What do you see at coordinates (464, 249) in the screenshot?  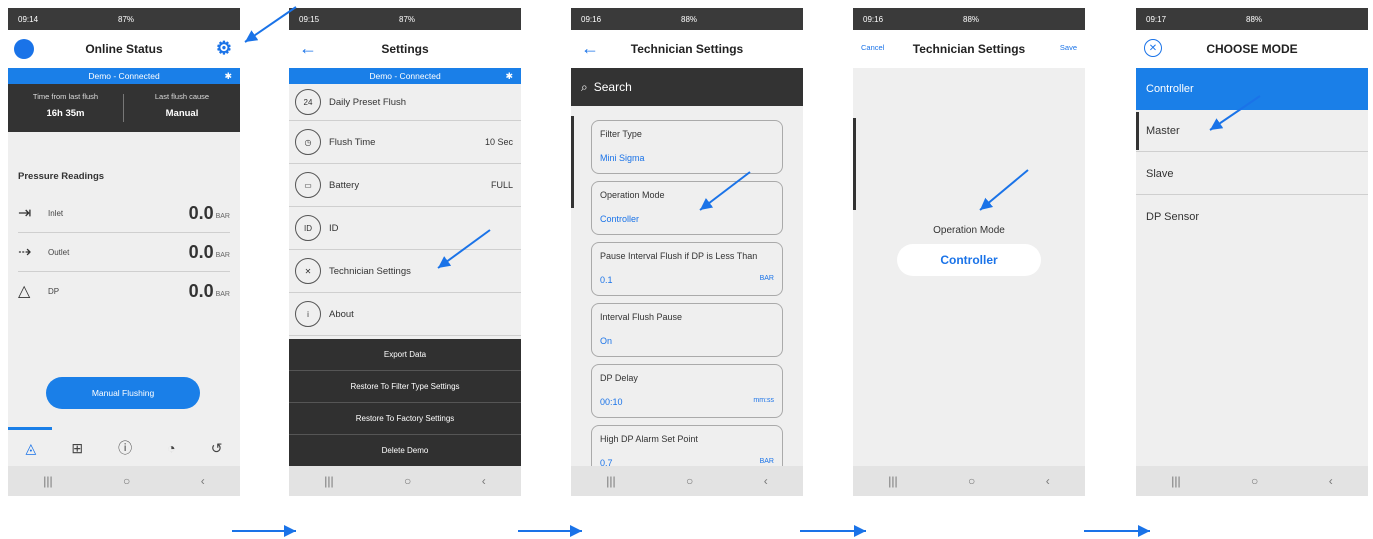 I see `pointer-arrow-technician` at bounding box center [464, 249].